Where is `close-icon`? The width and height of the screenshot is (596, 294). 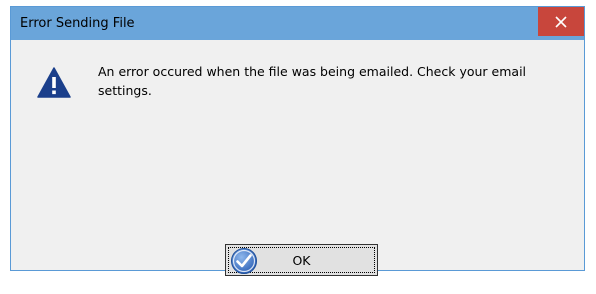
close-icon is located at coordinates (561, 21).